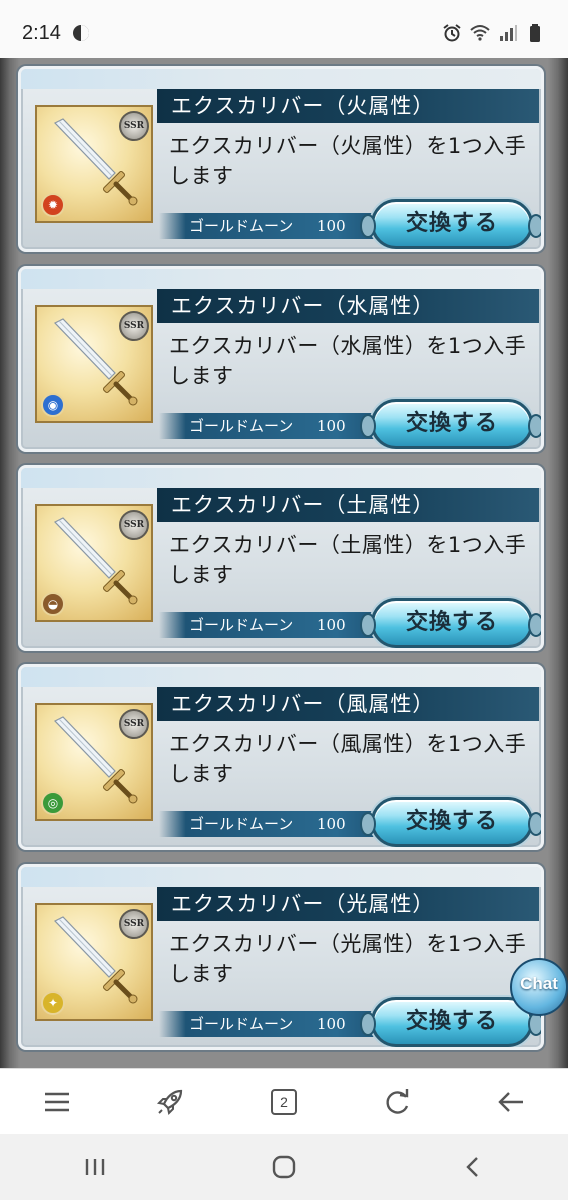 Image resolution: width=568 pixels, height=1200 pixels. Describe the element at coordinates (348, 106) in the screenshot. I see `item-title: エクスカリバー（火属性）` at that location.